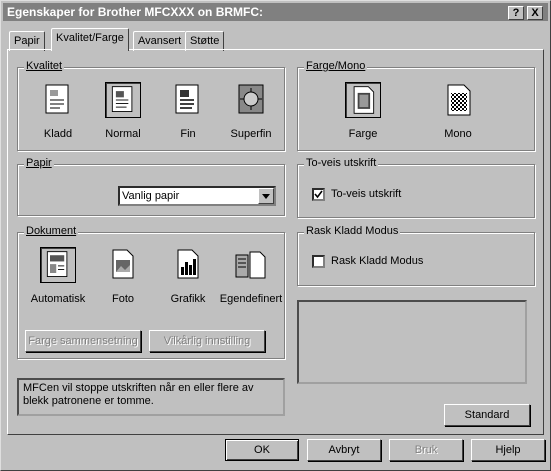  Describe the element at coordinates (197, 196) in the screenshot. I see `paper-type-select: Vanlig papir` at that location.